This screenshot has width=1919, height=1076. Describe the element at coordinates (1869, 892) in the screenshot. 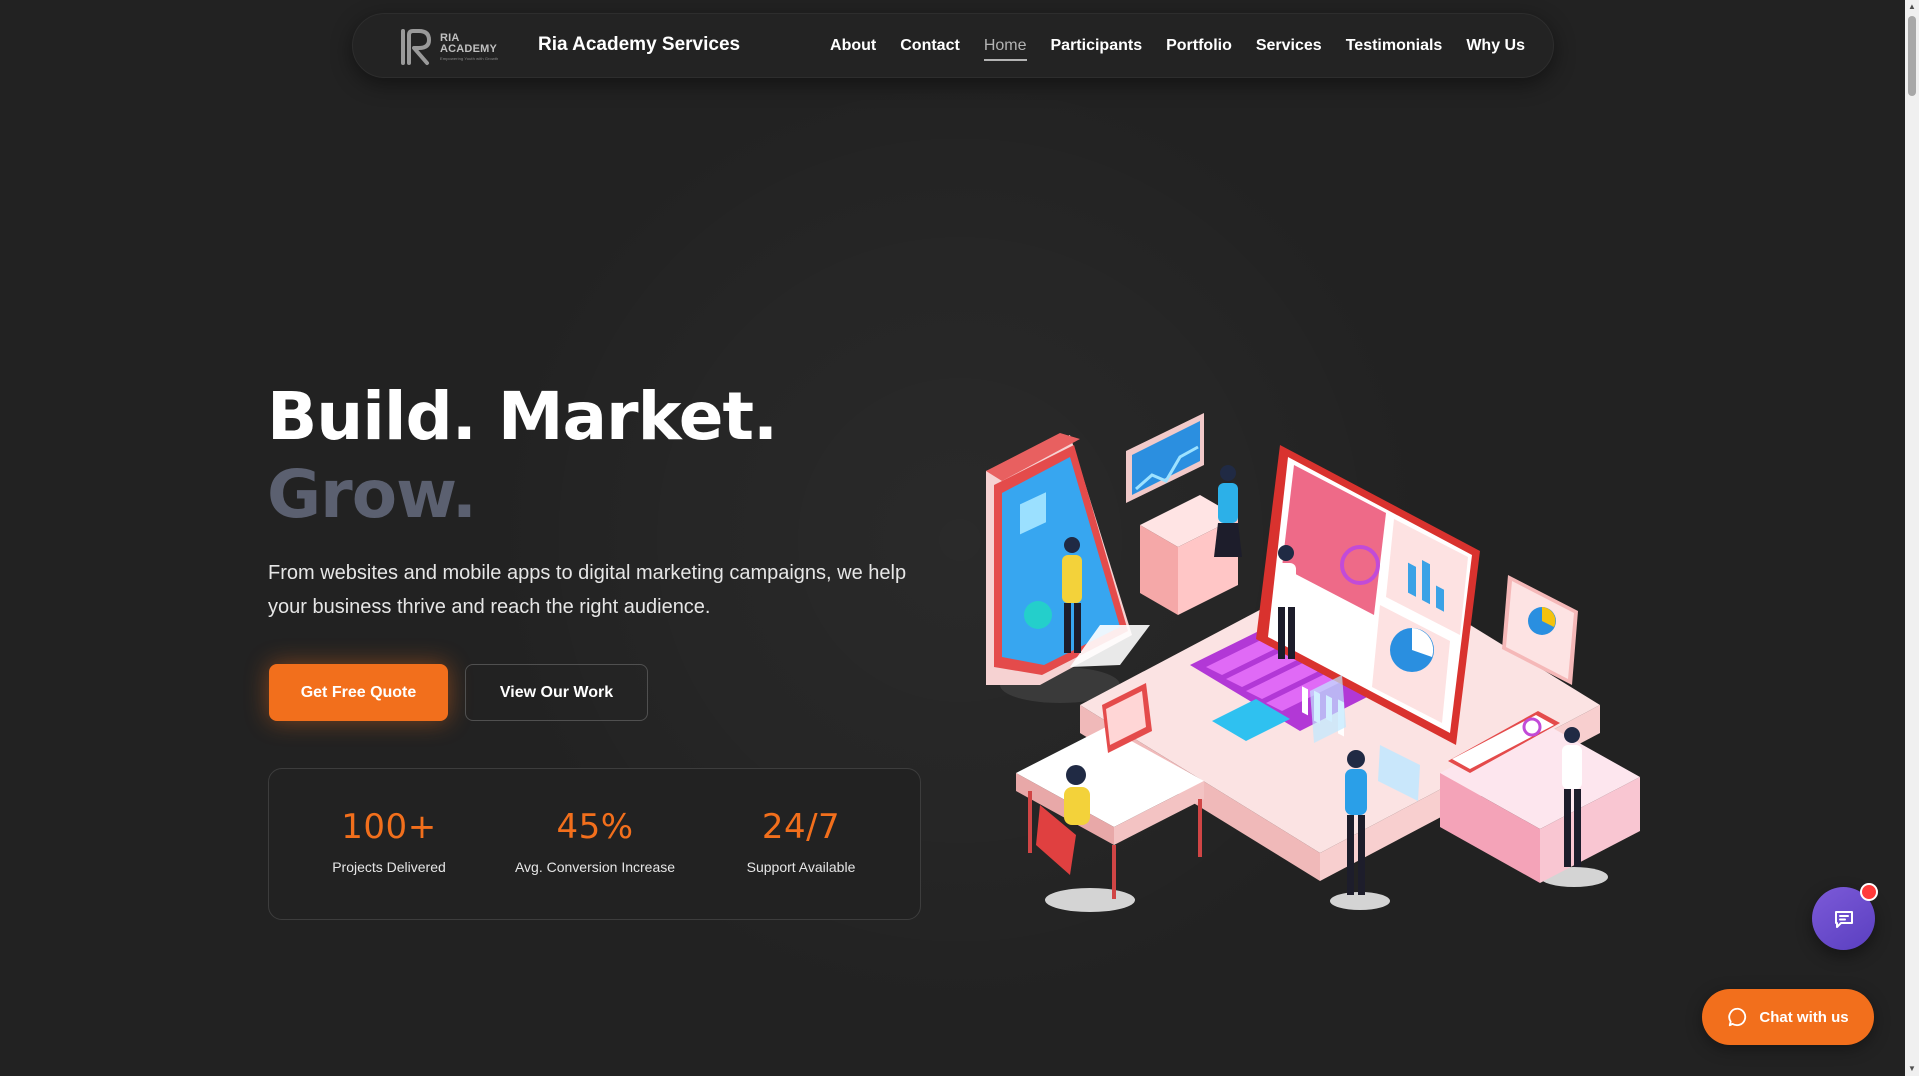

I see `notification-dot` at that location.